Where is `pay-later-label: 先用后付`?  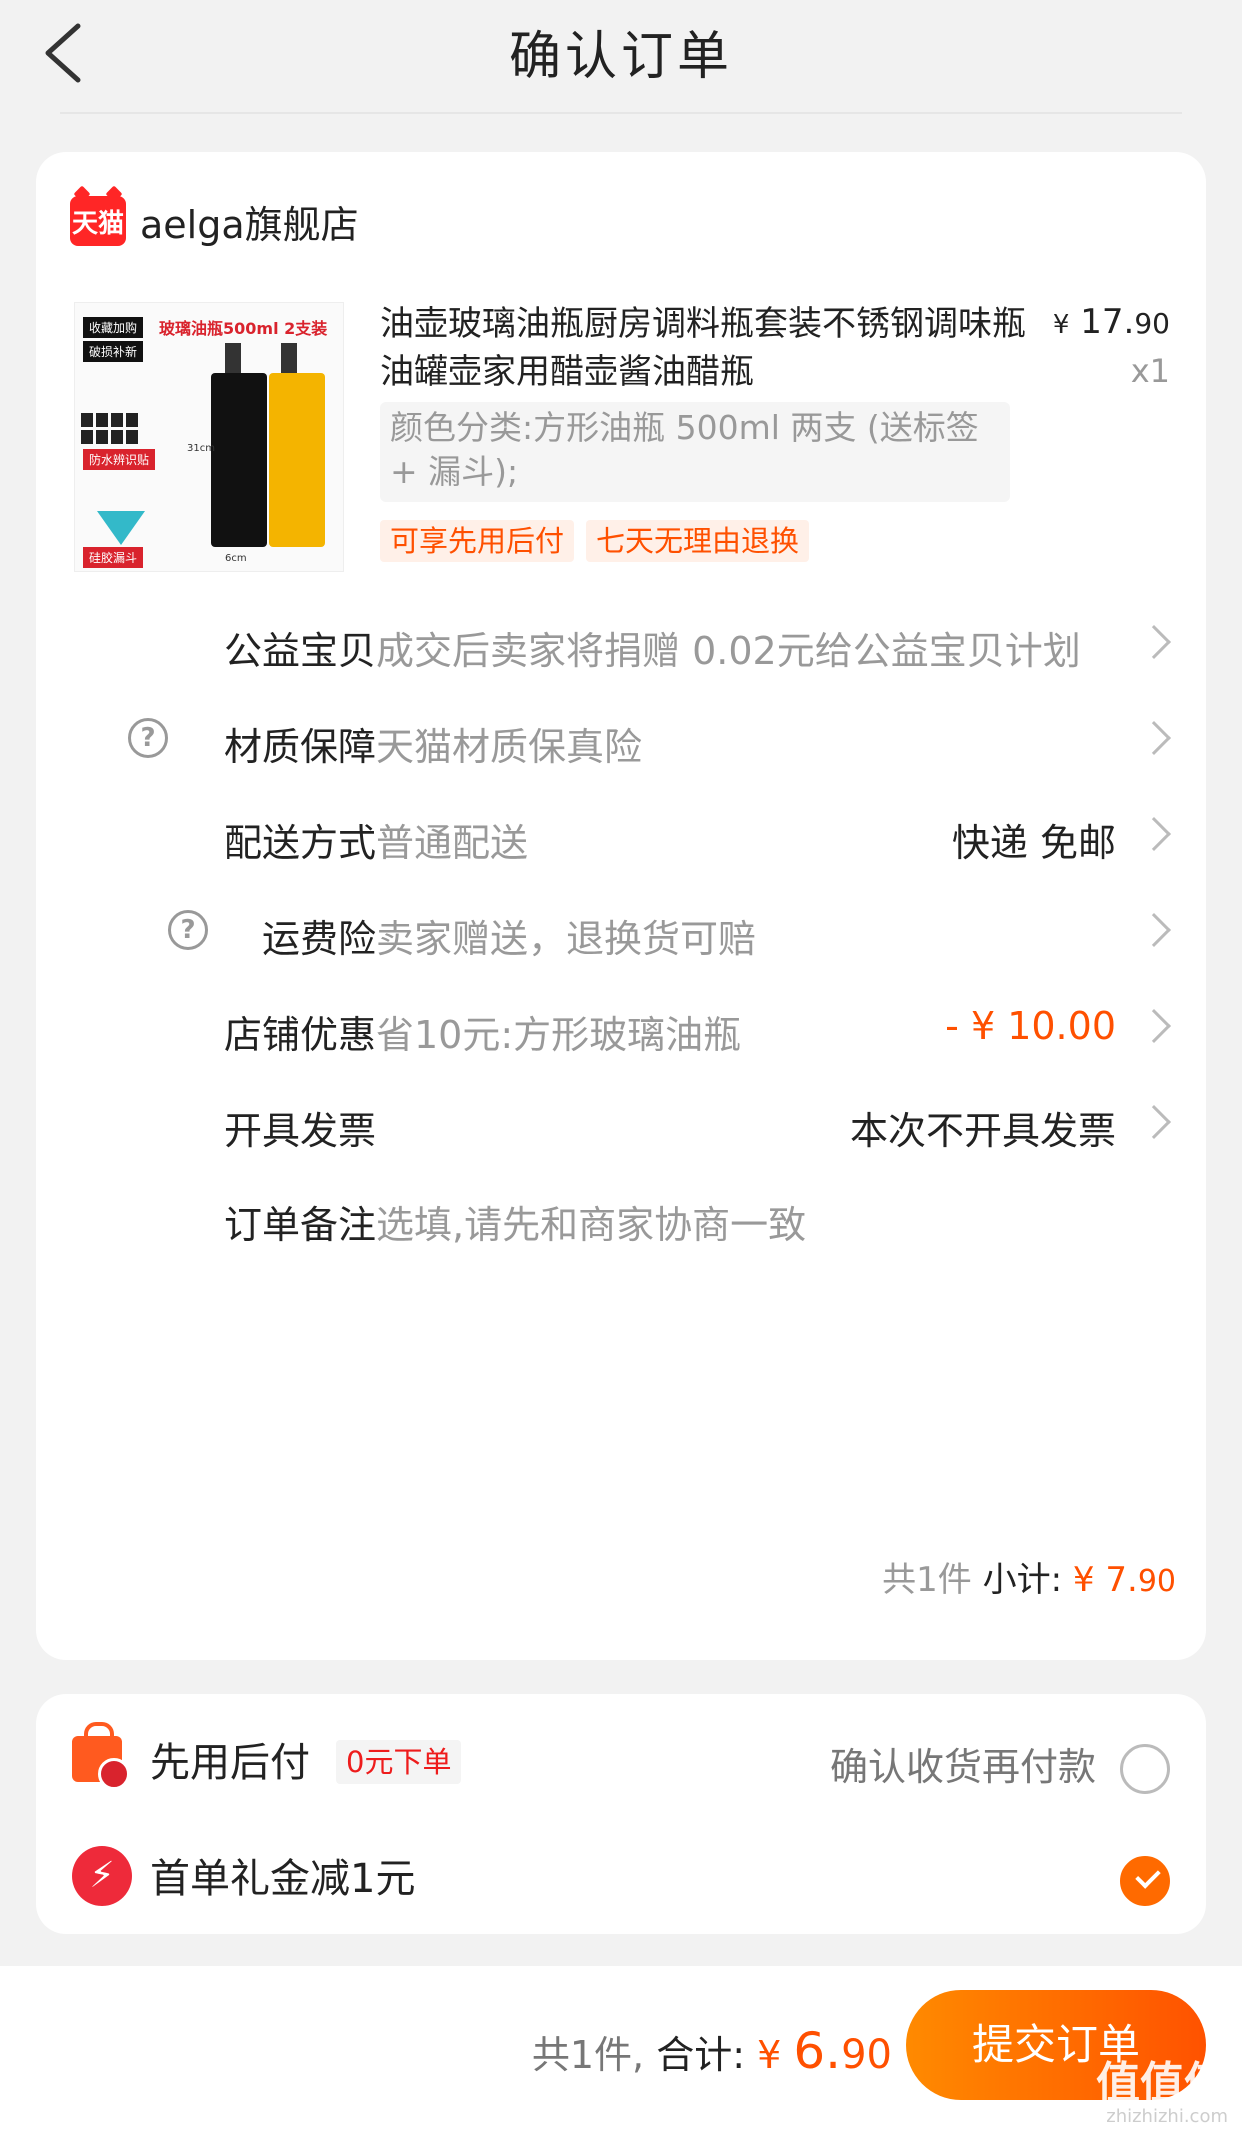 pay-later-label: 先用后付 is located at coordinates (230, 1763).